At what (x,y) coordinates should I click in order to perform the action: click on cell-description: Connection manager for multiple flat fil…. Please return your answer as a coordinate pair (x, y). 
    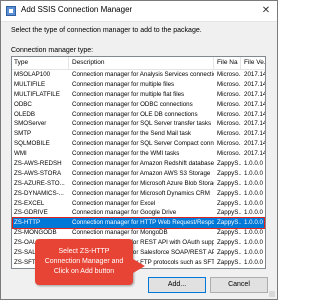
    Looking at the image, I should click on (128, 94).